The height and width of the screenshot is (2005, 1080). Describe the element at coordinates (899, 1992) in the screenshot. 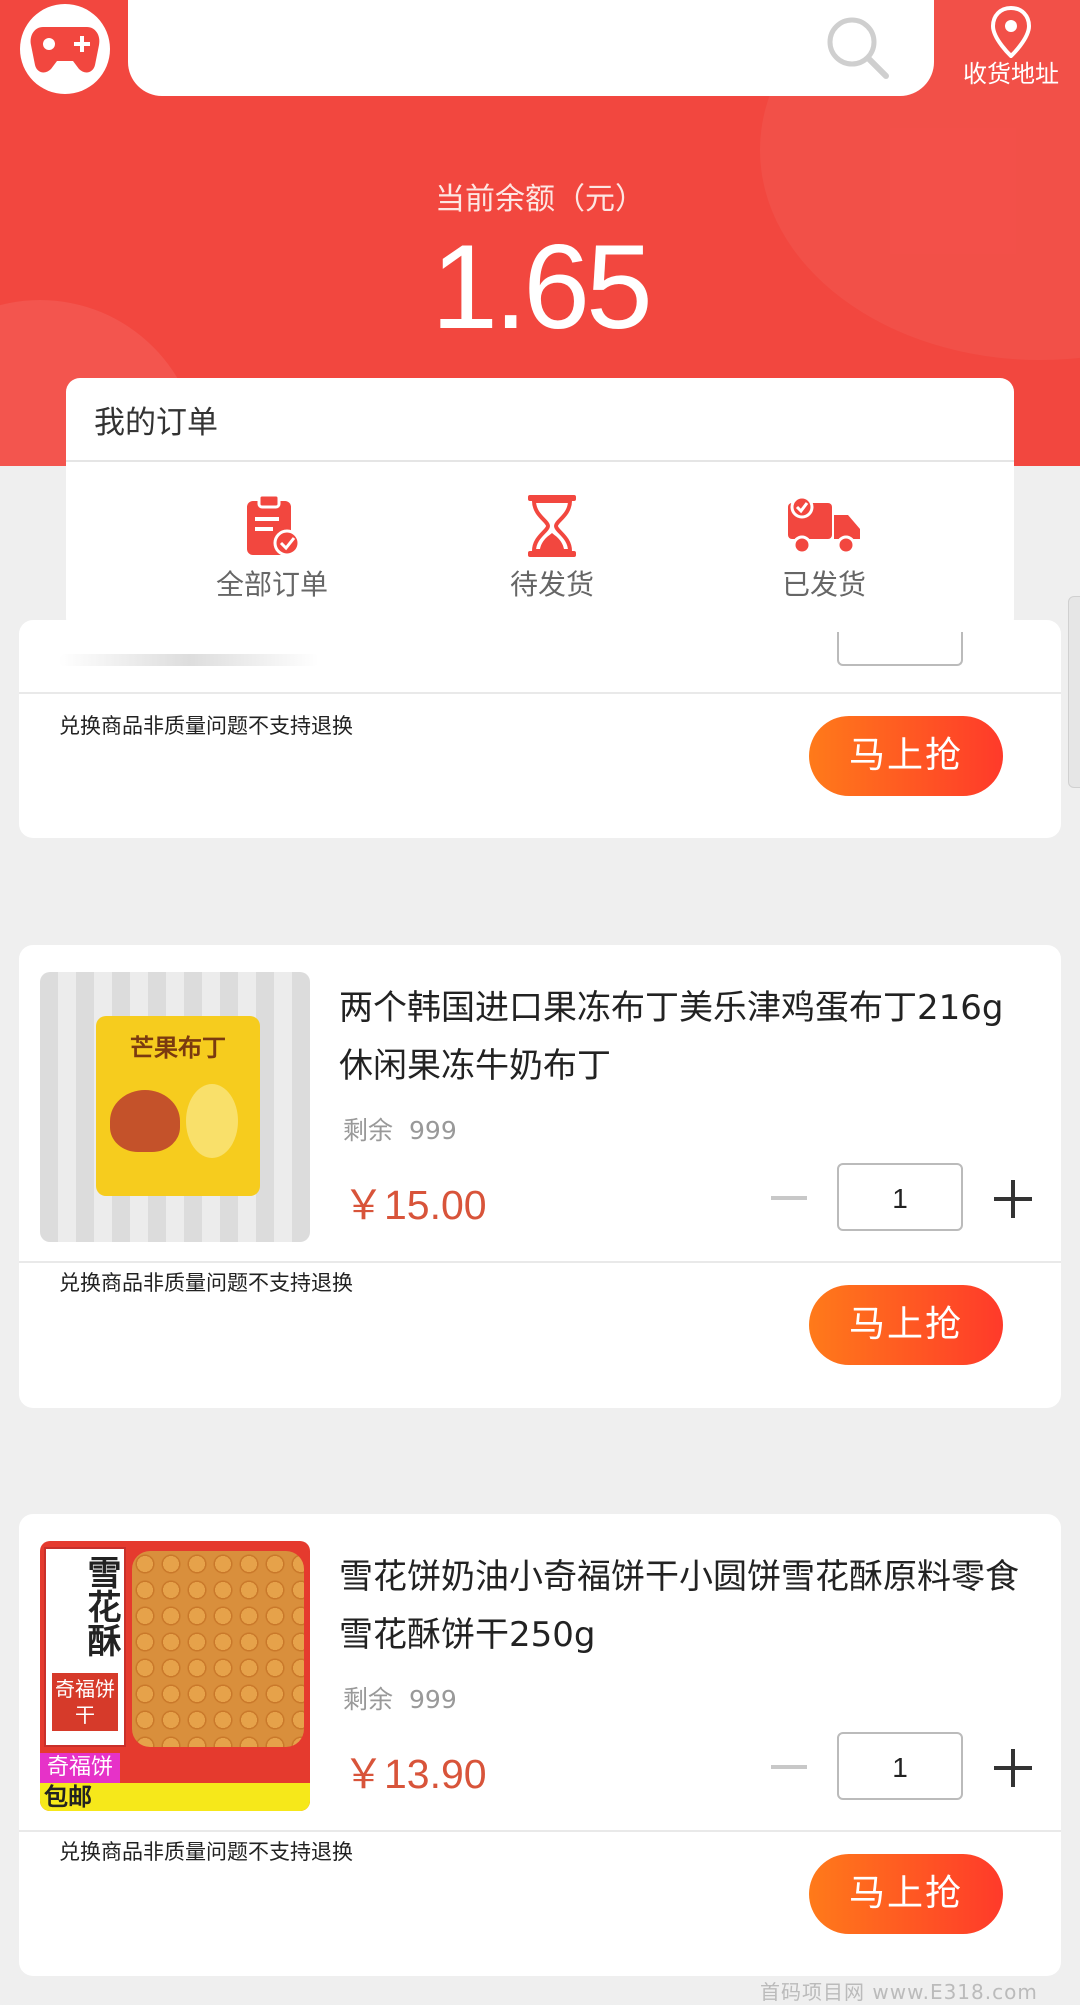

I see `watermark: 首码项目网 www.E318.com` at that location.